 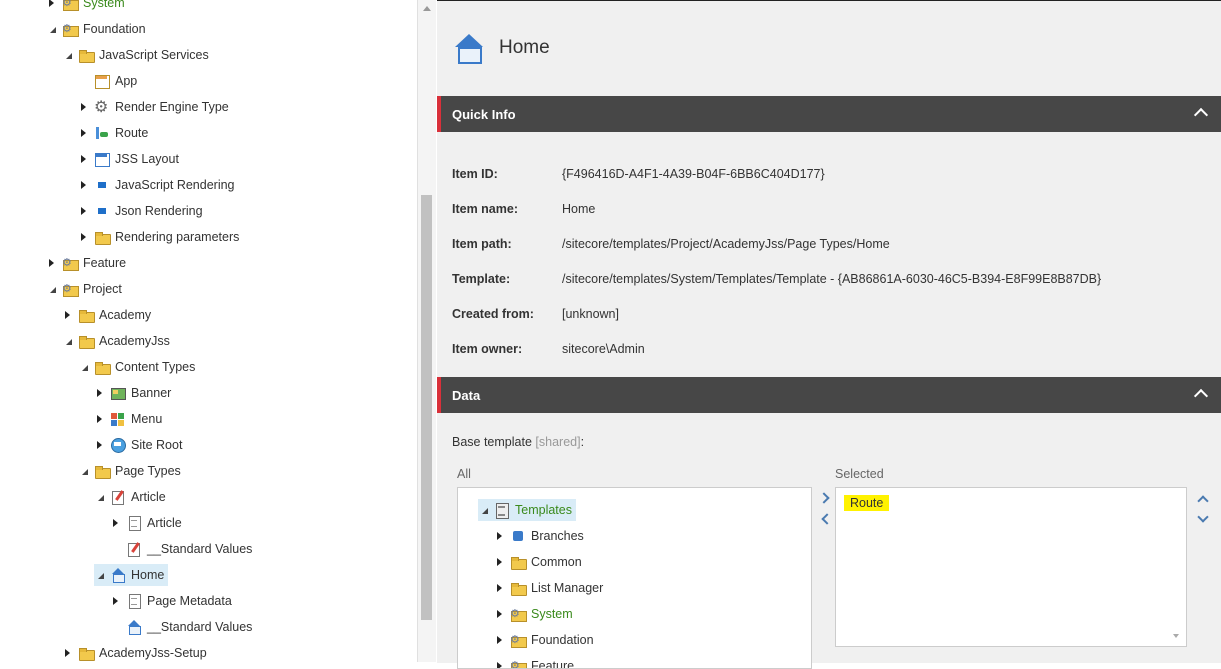 I want to click on tree-node: JSS Layout, so click(x=128, y=159).